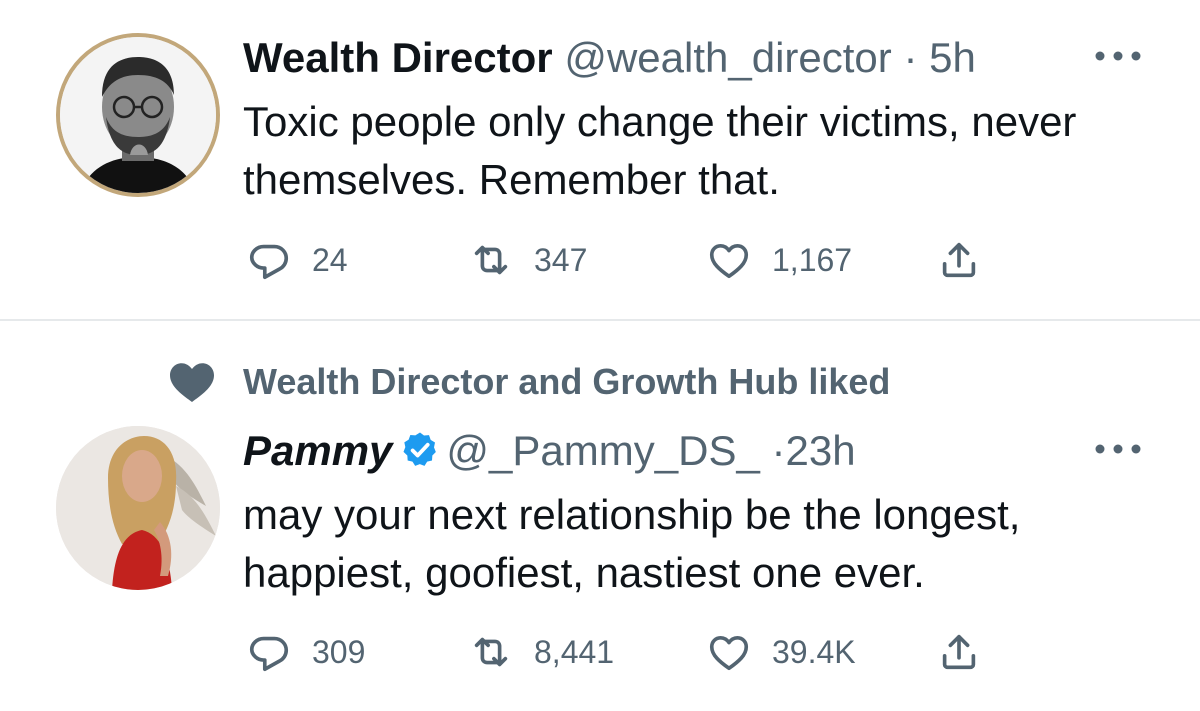 The image size is (1200, 711). I want to click on like-button: 39.4K, so click(781, 652).